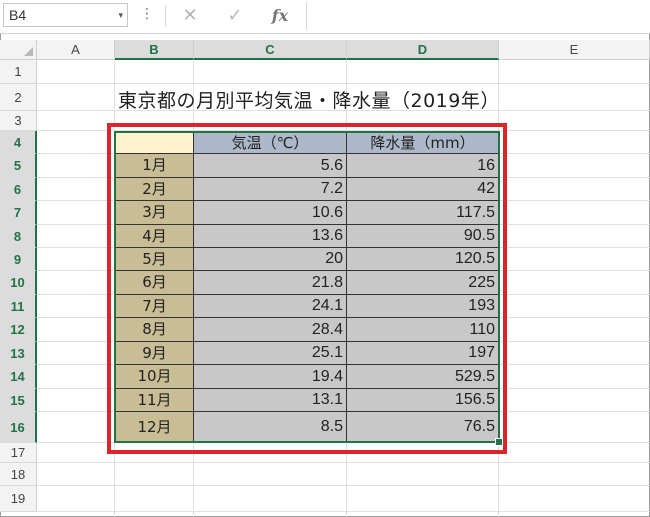 The width and height of the screenshot is (650, 517). What do you see at coordinates (18, 306) in the screenshot?
I see `row-header-11: 11` at bounding box center [18, 306].